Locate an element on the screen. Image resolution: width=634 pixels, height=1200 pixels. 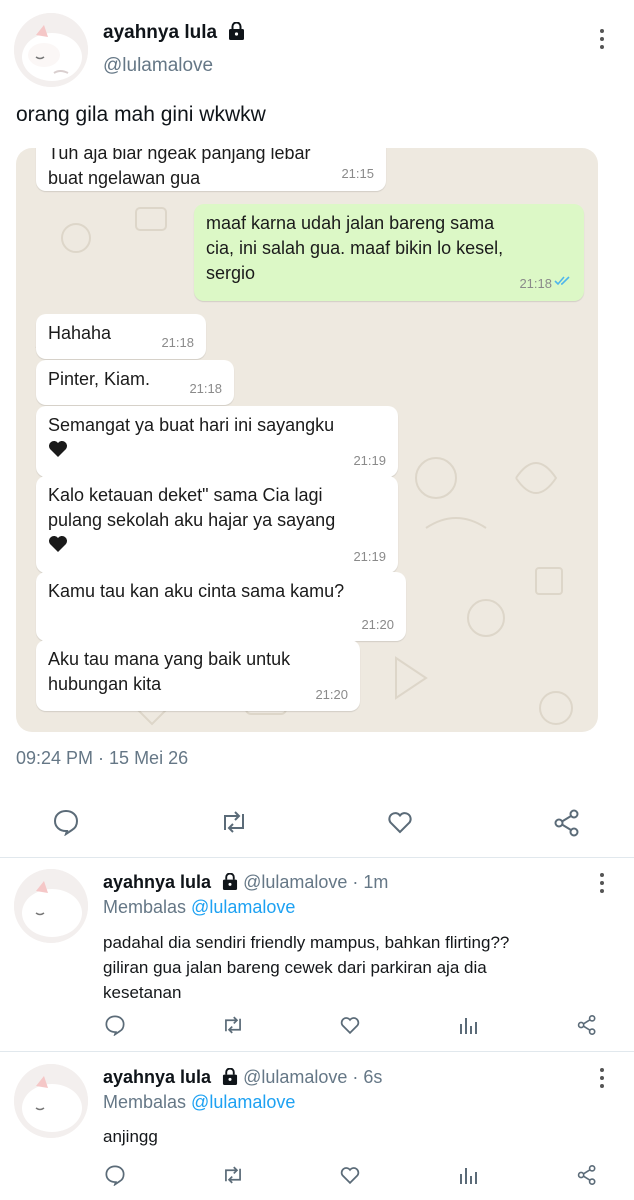
chat-message-incoming: Pinter, Kiam. 21:18 is located at coordinates (135, 382).